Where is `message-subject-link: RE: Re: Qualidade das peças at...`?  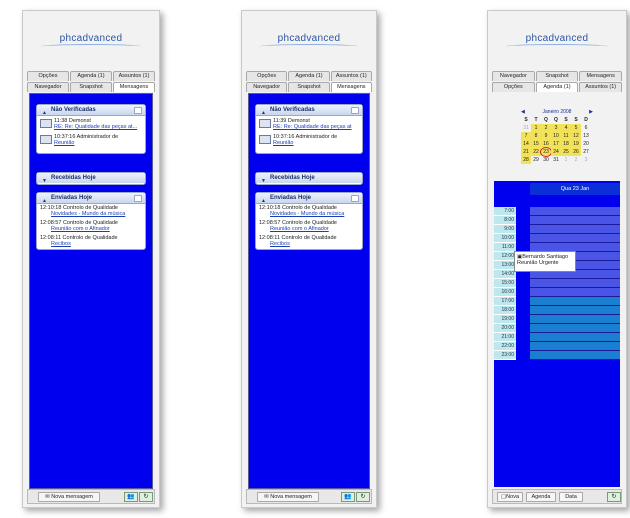
message-subject-link: RE: Re: Qualidade das peças at... is located at coordinates (95, 127).